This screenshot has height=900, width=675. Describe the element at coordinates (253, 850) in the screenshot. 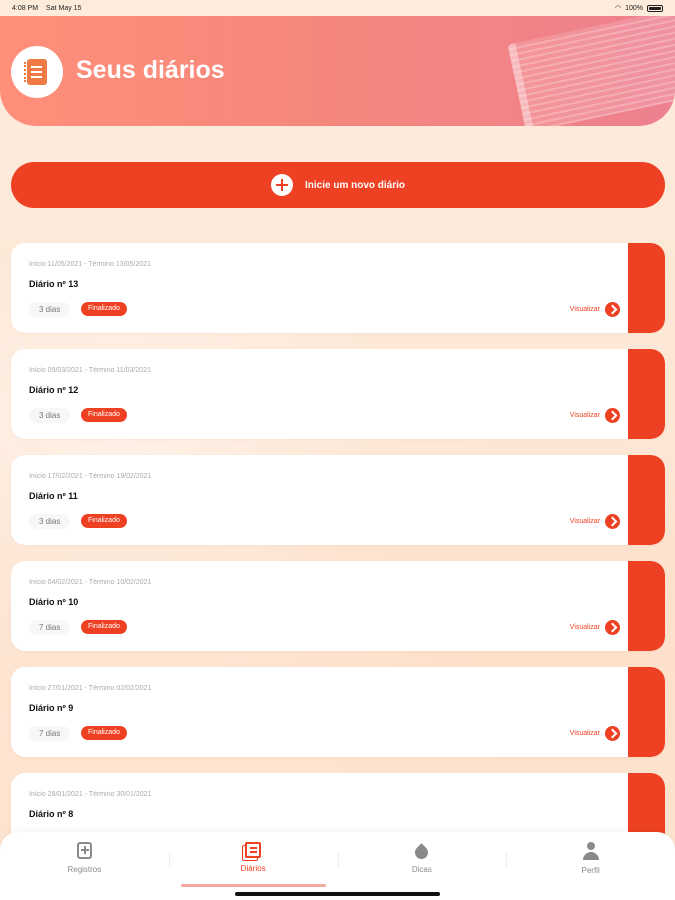

I see `diaries-icon` at that location.